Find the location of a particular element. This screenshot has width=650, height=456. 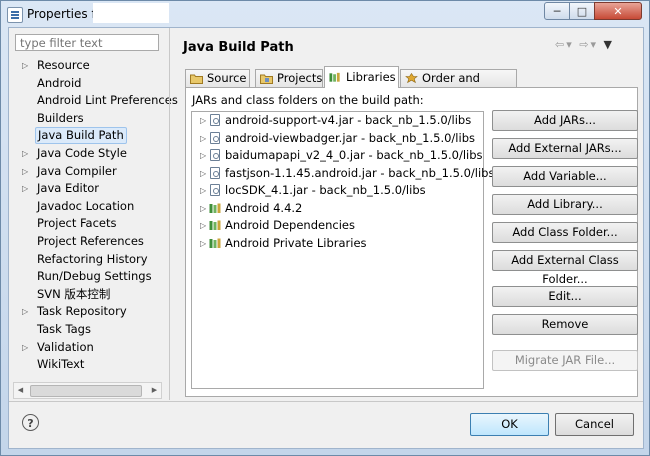

close-icon: ✕ is located at coordinates (618, 11).